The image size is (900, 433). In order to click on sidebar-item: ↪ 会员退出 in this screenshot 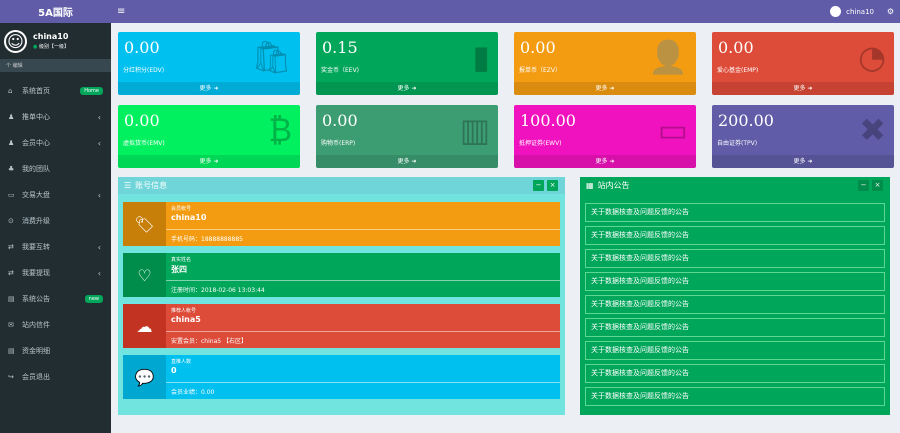, I will do `click(55, 377)`.